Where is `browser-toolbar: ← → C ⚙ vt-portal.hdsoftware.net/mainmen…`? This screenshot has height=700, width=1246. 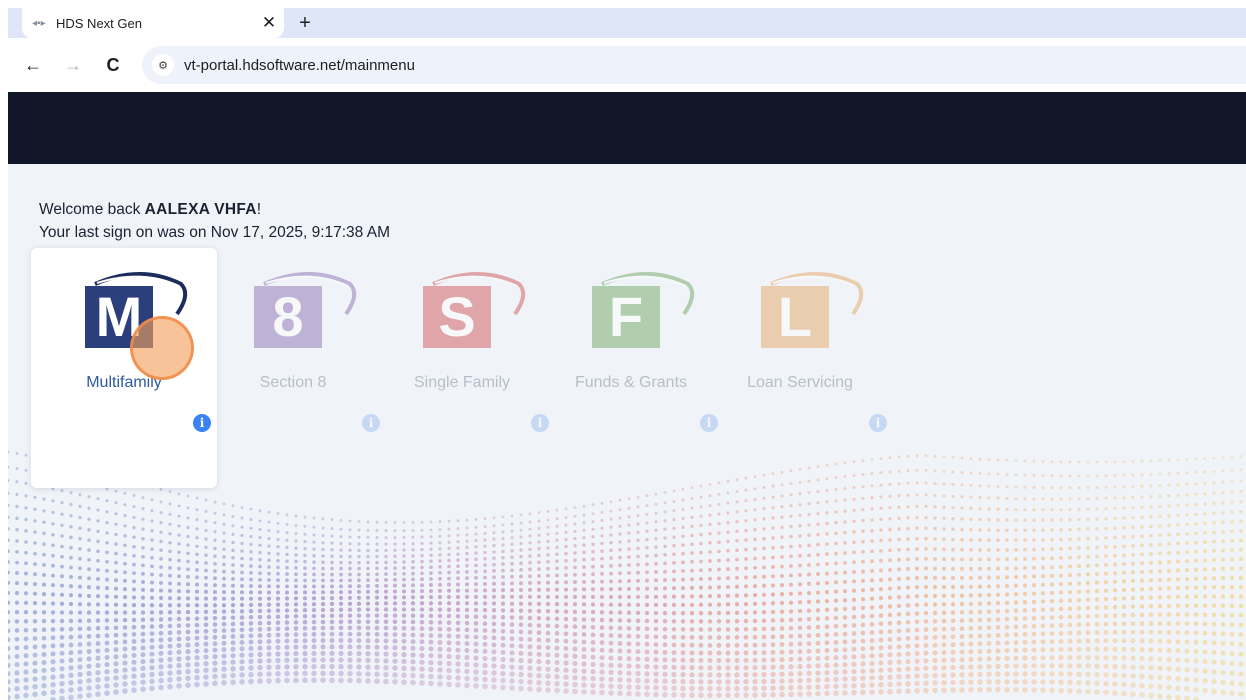
browser-toolbar: ← → C ⚙ vt-portal.hdsoftware.net/mainmen… is located at coordinates (627, 65).